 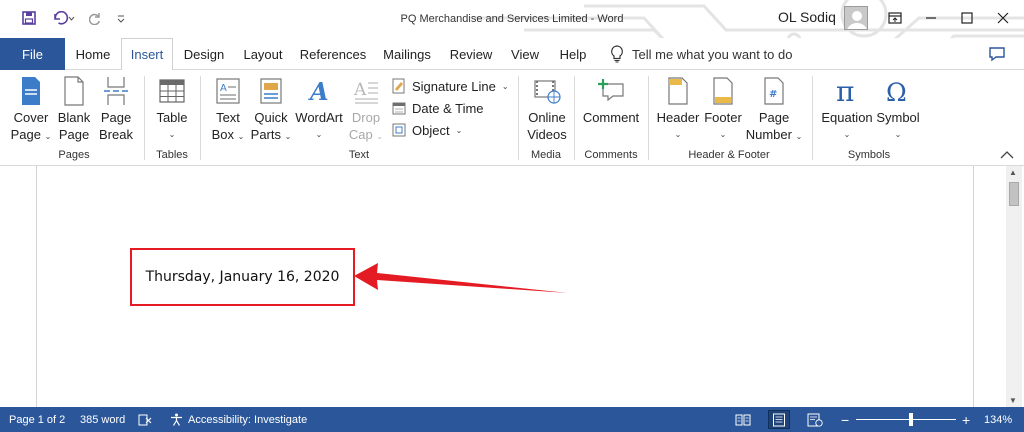 I want to click on signature-line-icon, so click(x=398, y=86).